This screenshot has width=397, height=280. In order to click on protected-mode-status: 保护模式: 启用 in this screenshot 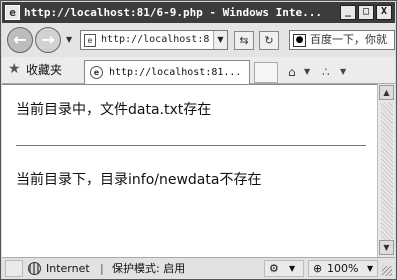, I will do `click(149, 268)`.